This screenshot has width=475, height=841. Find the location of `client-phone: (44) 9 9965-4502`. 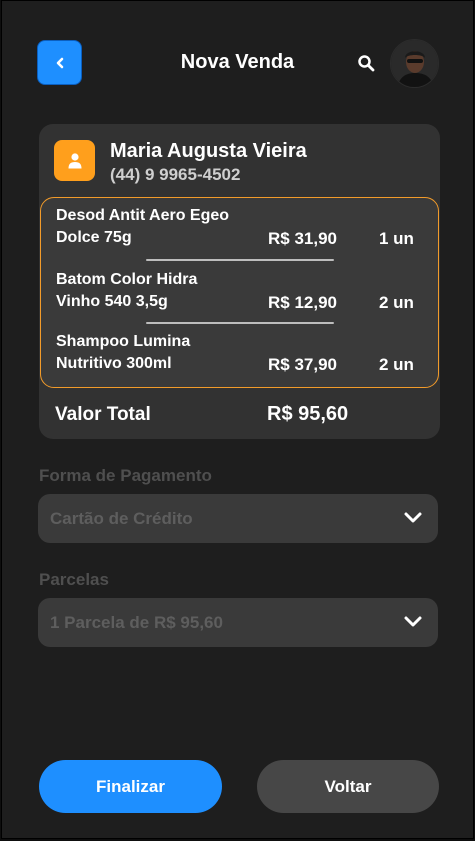

client-phone: (44) 9 9965-4502 is located at coordinates (175, 174).